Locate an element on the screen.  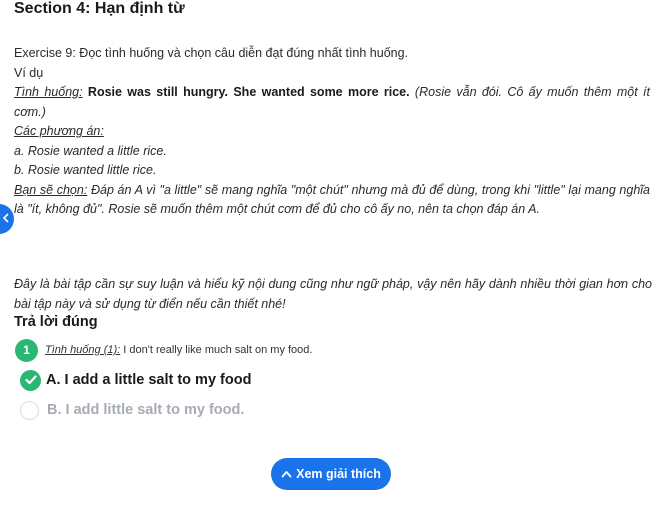
answer-option-b-label: B. I add little salt to my food. is located at coordinates (146, 410).